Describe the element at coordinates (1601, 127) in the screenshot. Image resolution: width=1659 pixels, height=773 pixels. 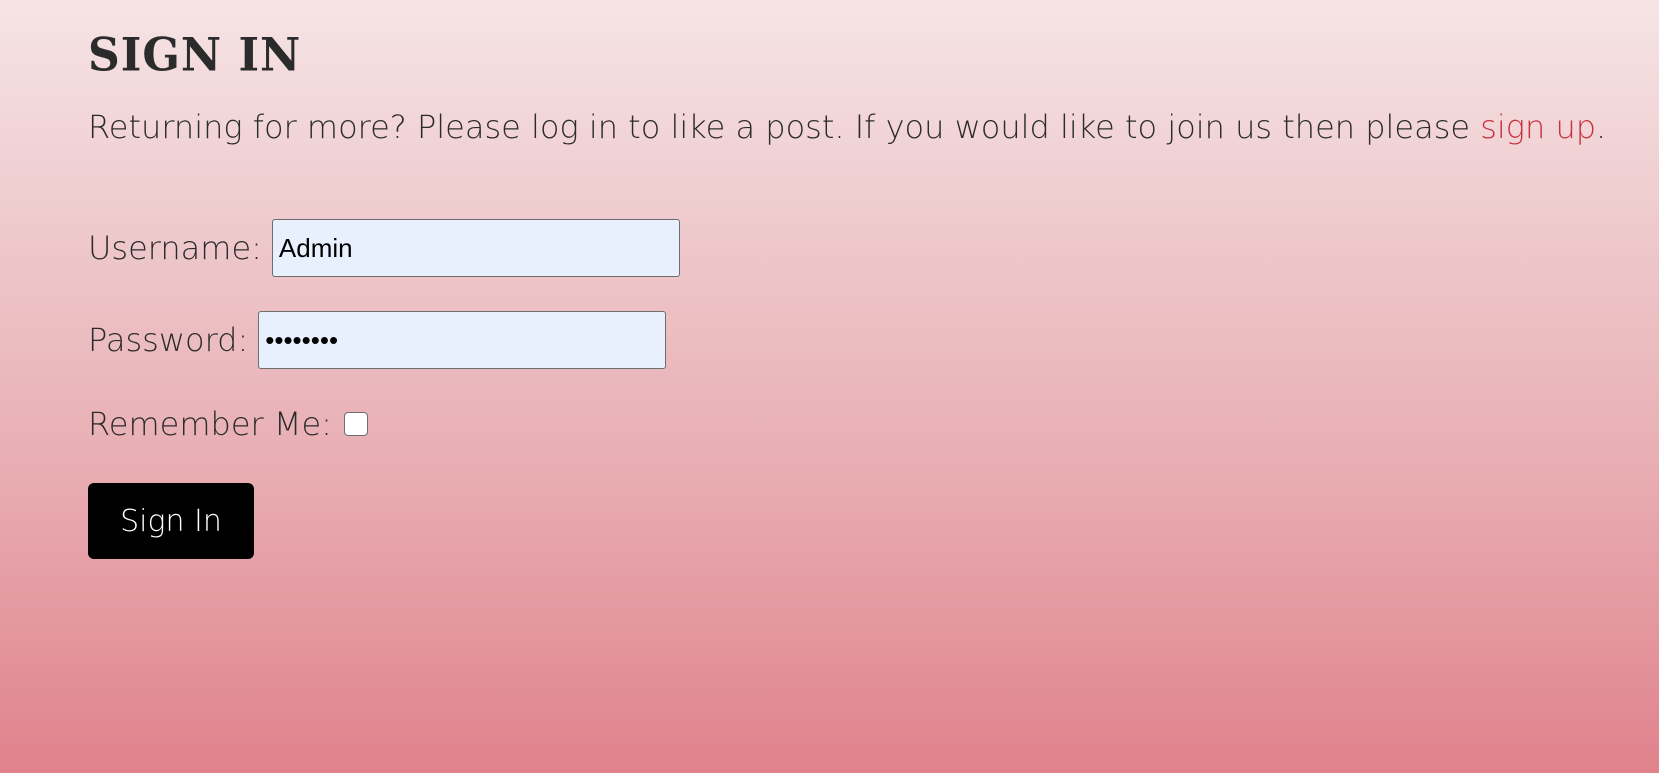
I see `intro-period: .` at that location.